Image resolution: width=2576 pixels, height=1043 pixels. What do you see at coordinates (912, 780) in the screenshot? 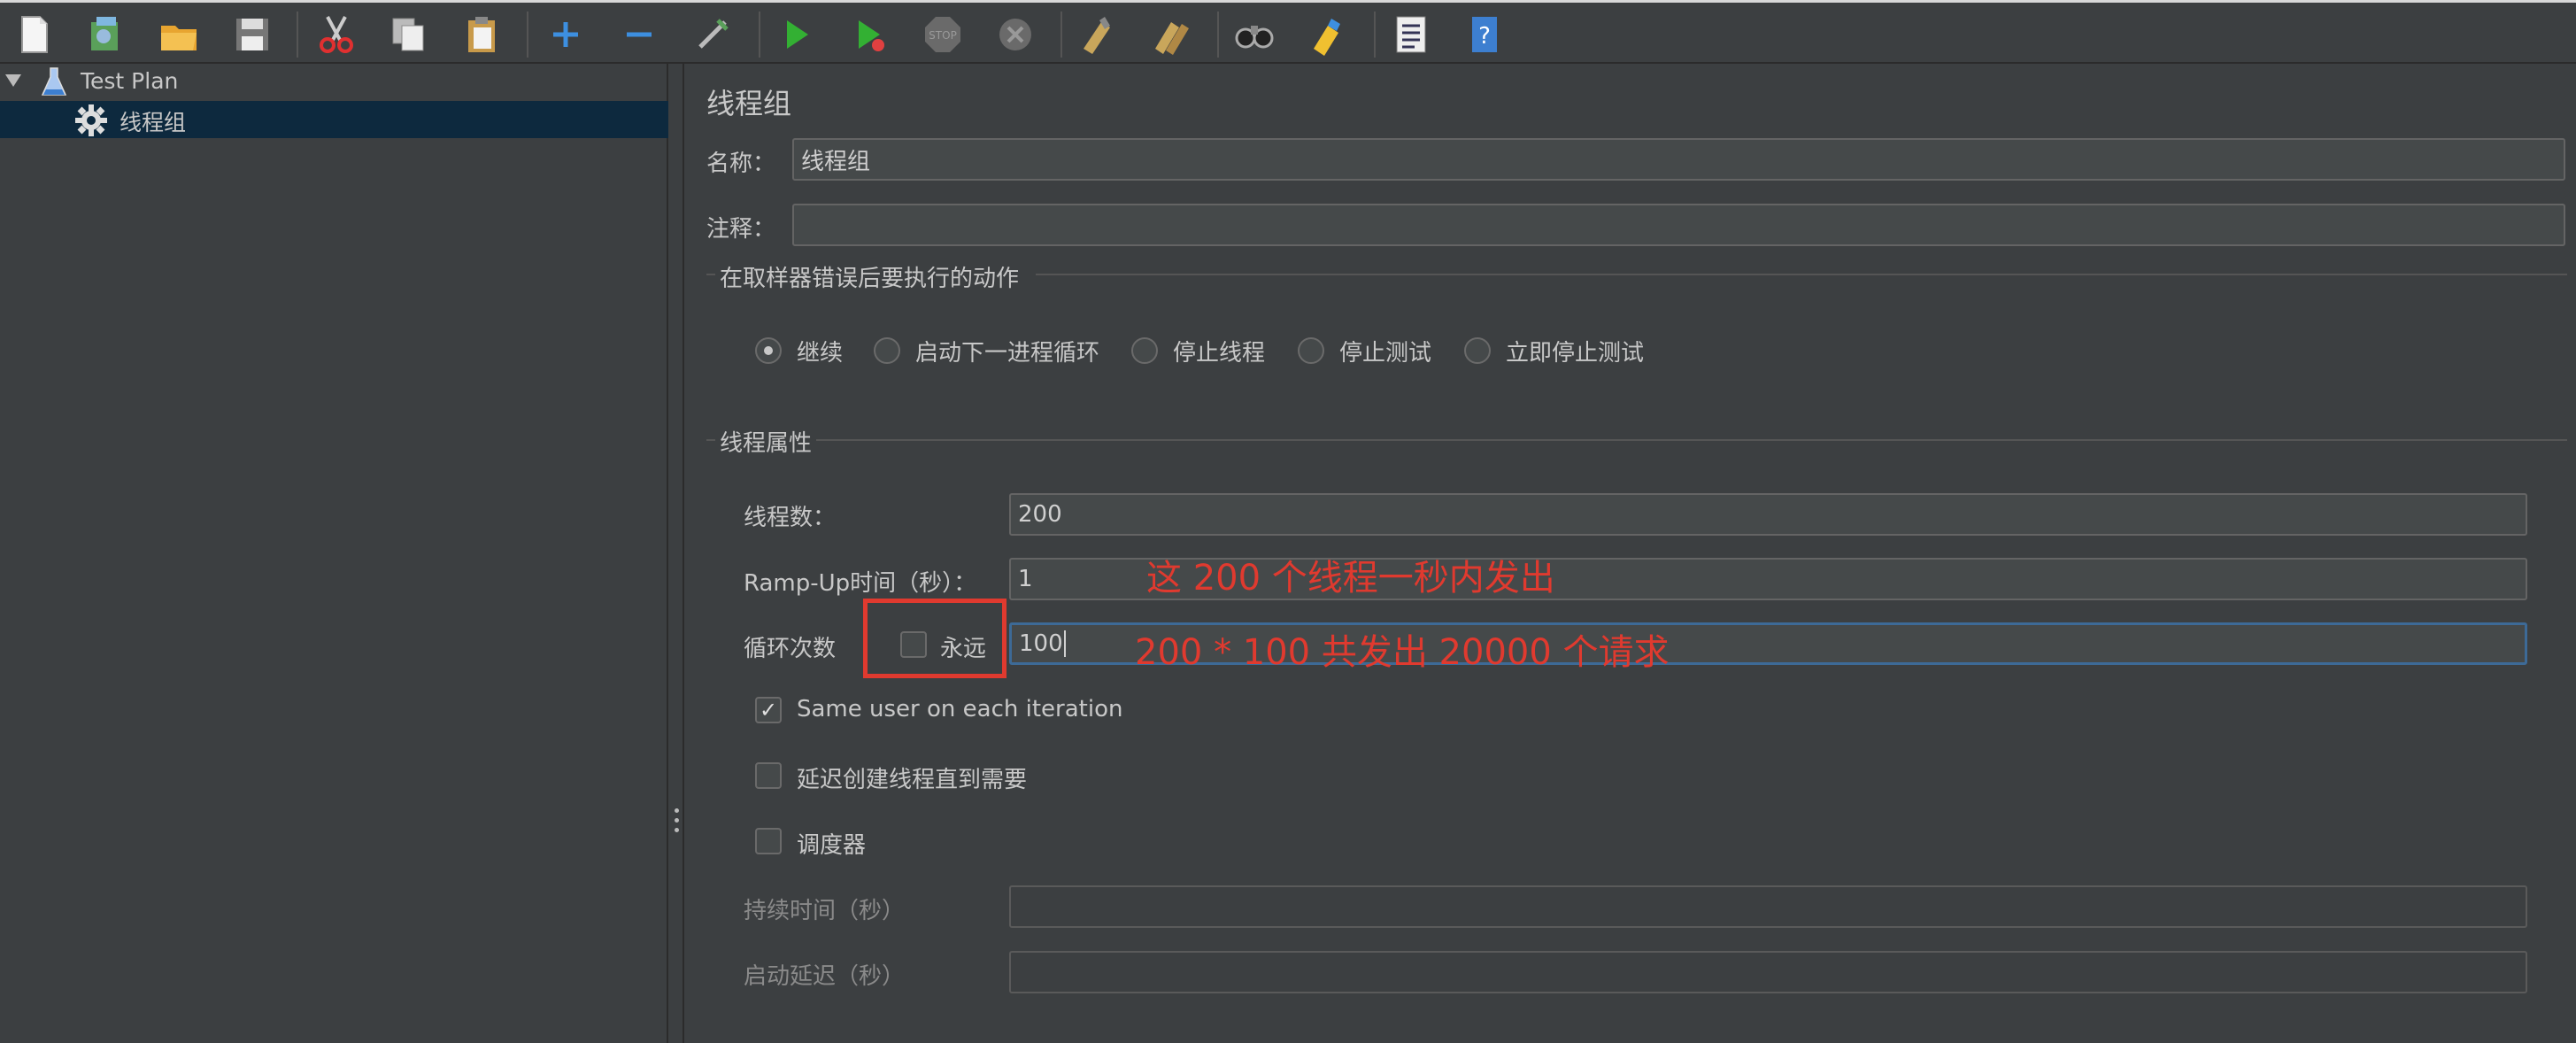
I see `delay-create-label: 延迟创建线程直到需要` at bounding box center [912, 780].